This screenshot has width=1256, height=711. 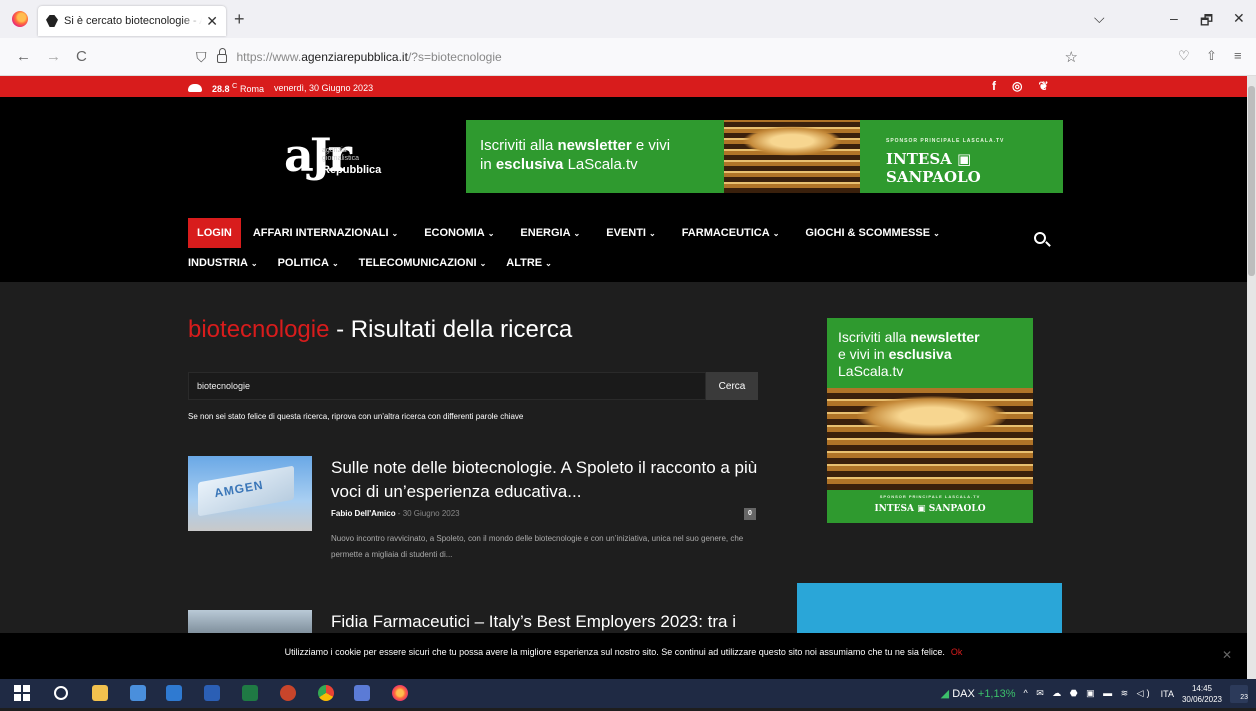 I want to click on menu-item-politica: POLITICA ⌄, so click(x=308, y=263).